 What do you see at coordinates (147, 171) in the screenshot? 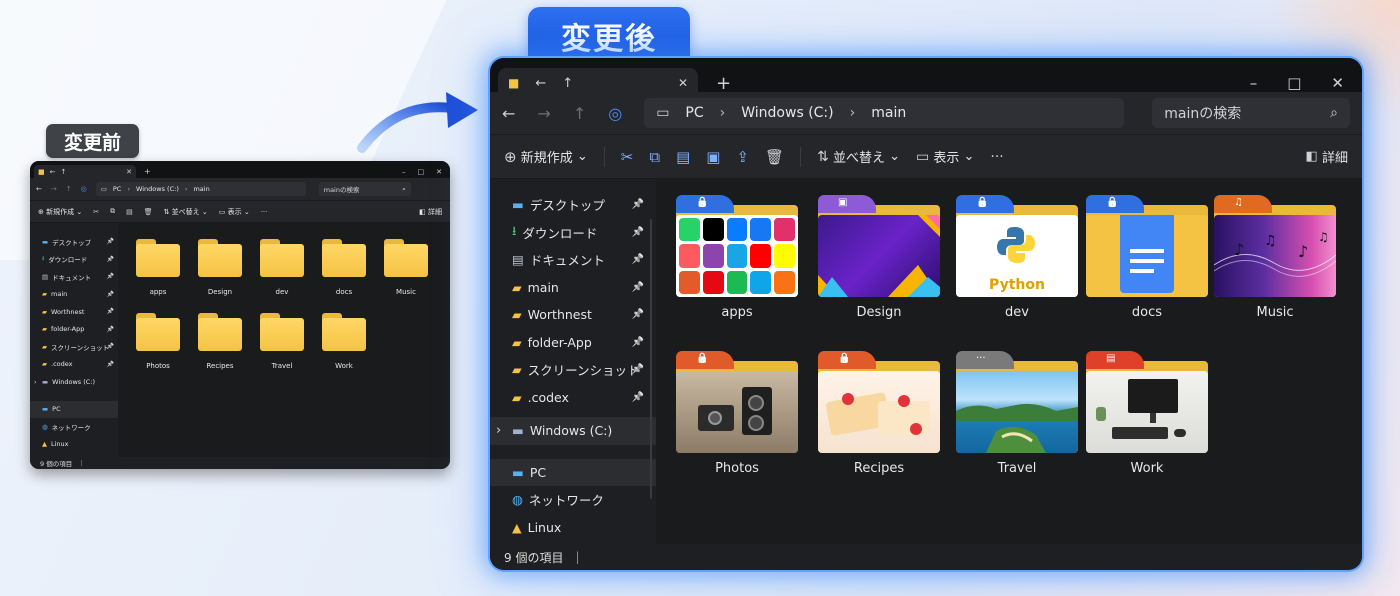
I see `new-tab-icon: +` at bounding box center [147, 171].